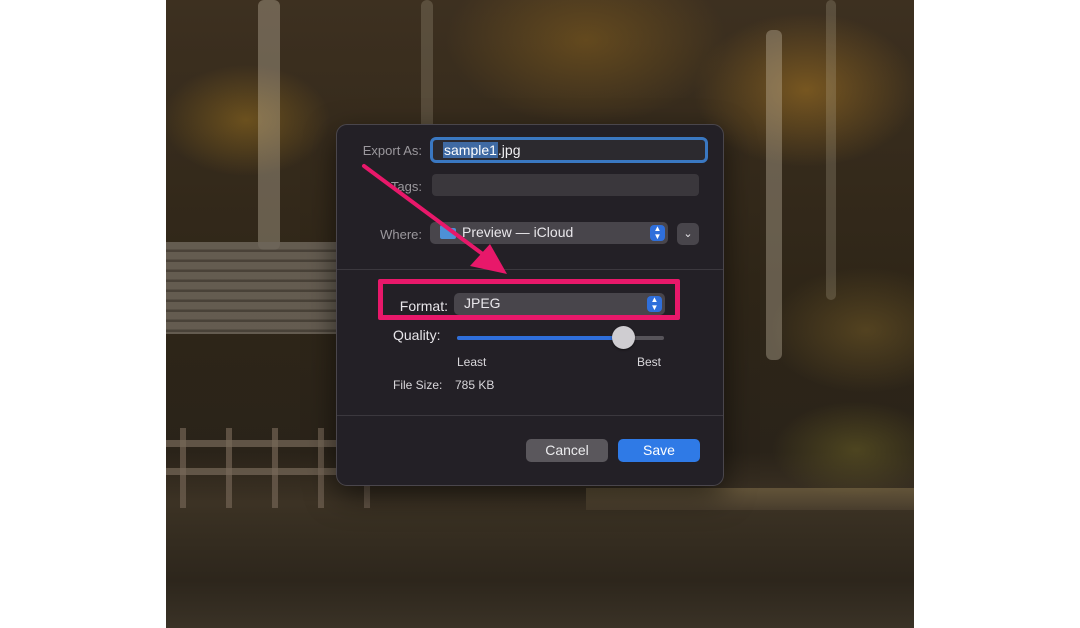 The width and height of the screenshot is (1080, 628). Describe the element at coordinates (470, 150) in the screenshot. I see `filename-selection: sample1` at that location.